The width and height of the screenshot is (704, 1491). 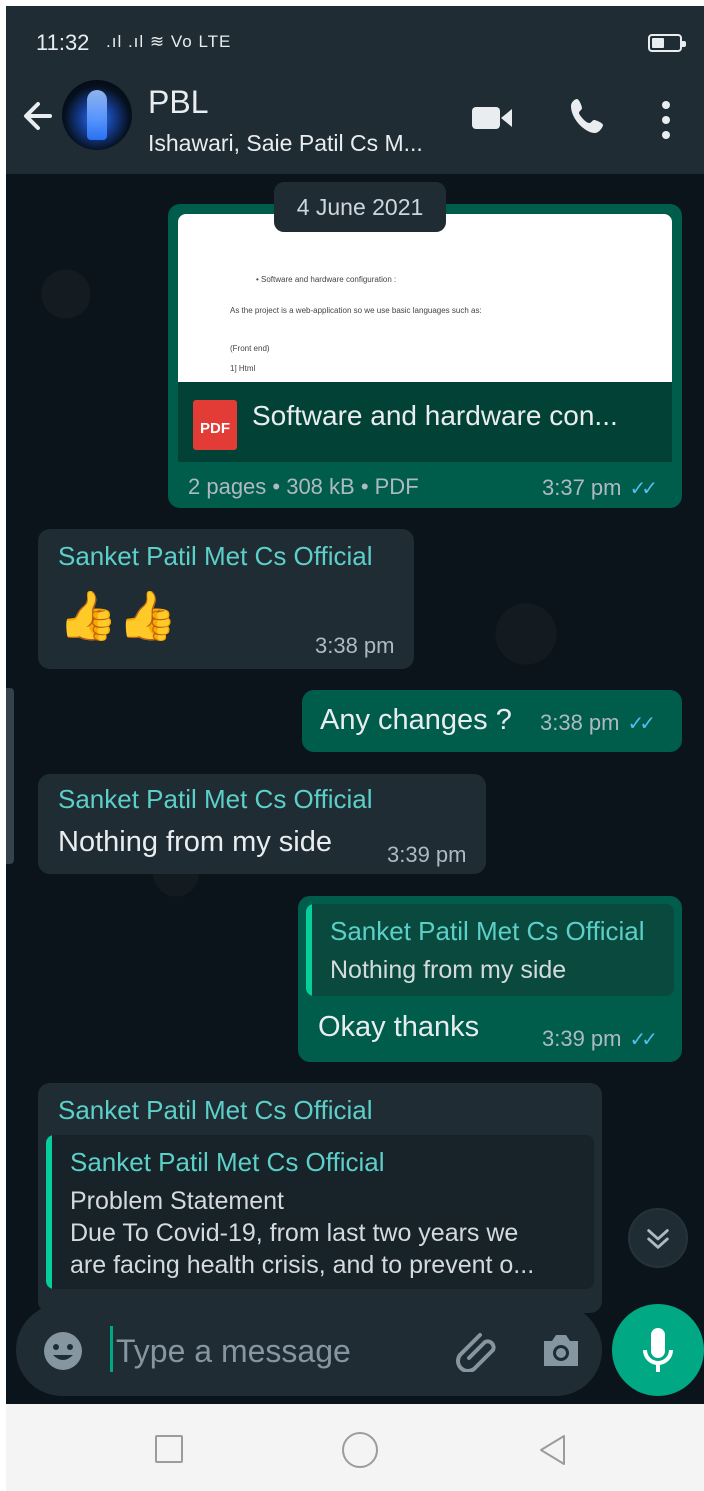 I want to click on voice-message-button, so click(x=658, y=1350).